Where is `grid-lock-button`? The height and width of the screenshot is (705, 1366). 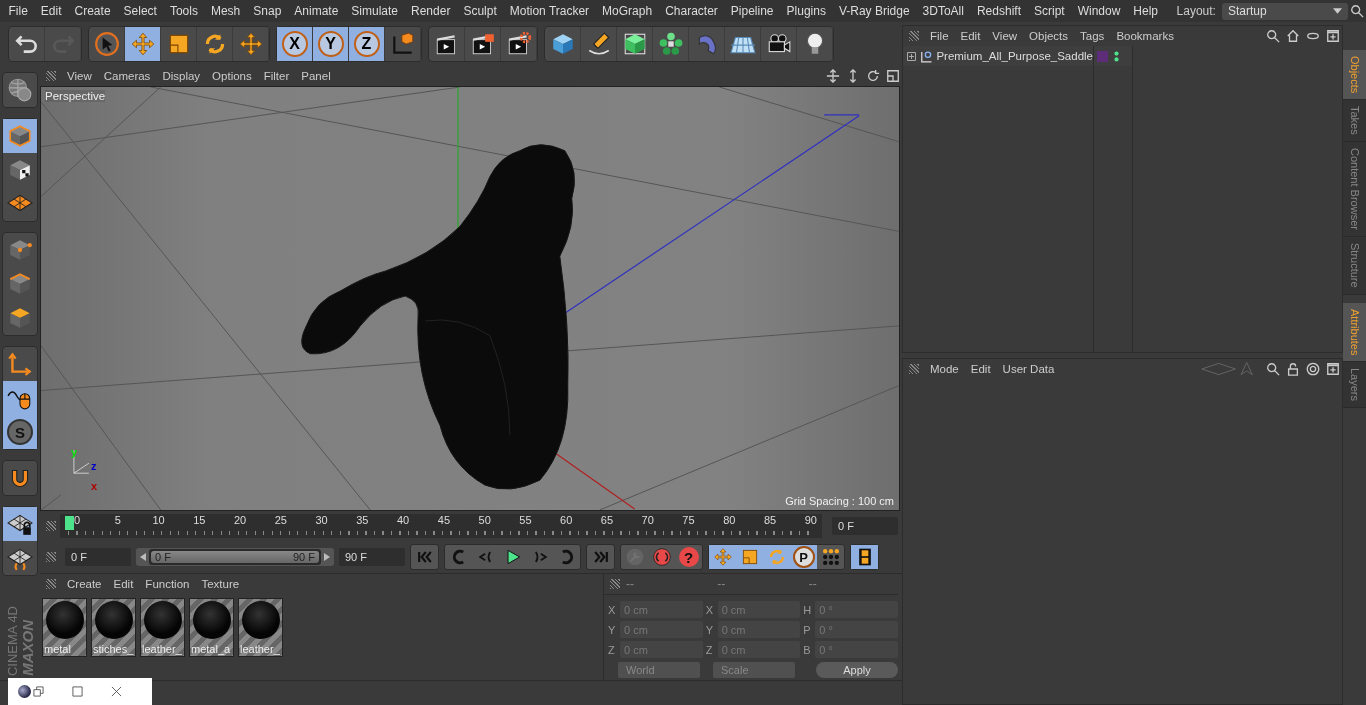
grid-lock-button is located at coordinates (20, 524).